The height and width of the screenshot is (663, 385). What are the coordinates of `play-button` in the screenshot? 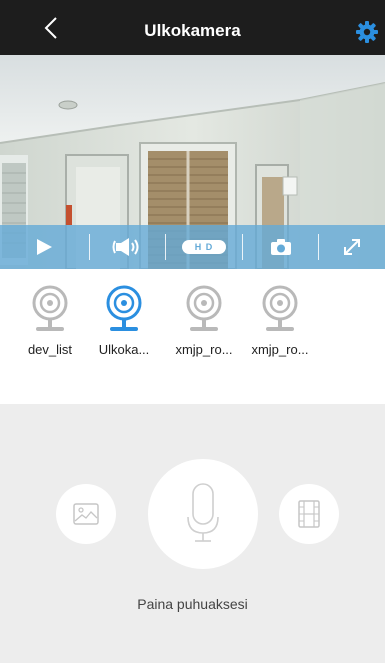 It's located at (44, 247).